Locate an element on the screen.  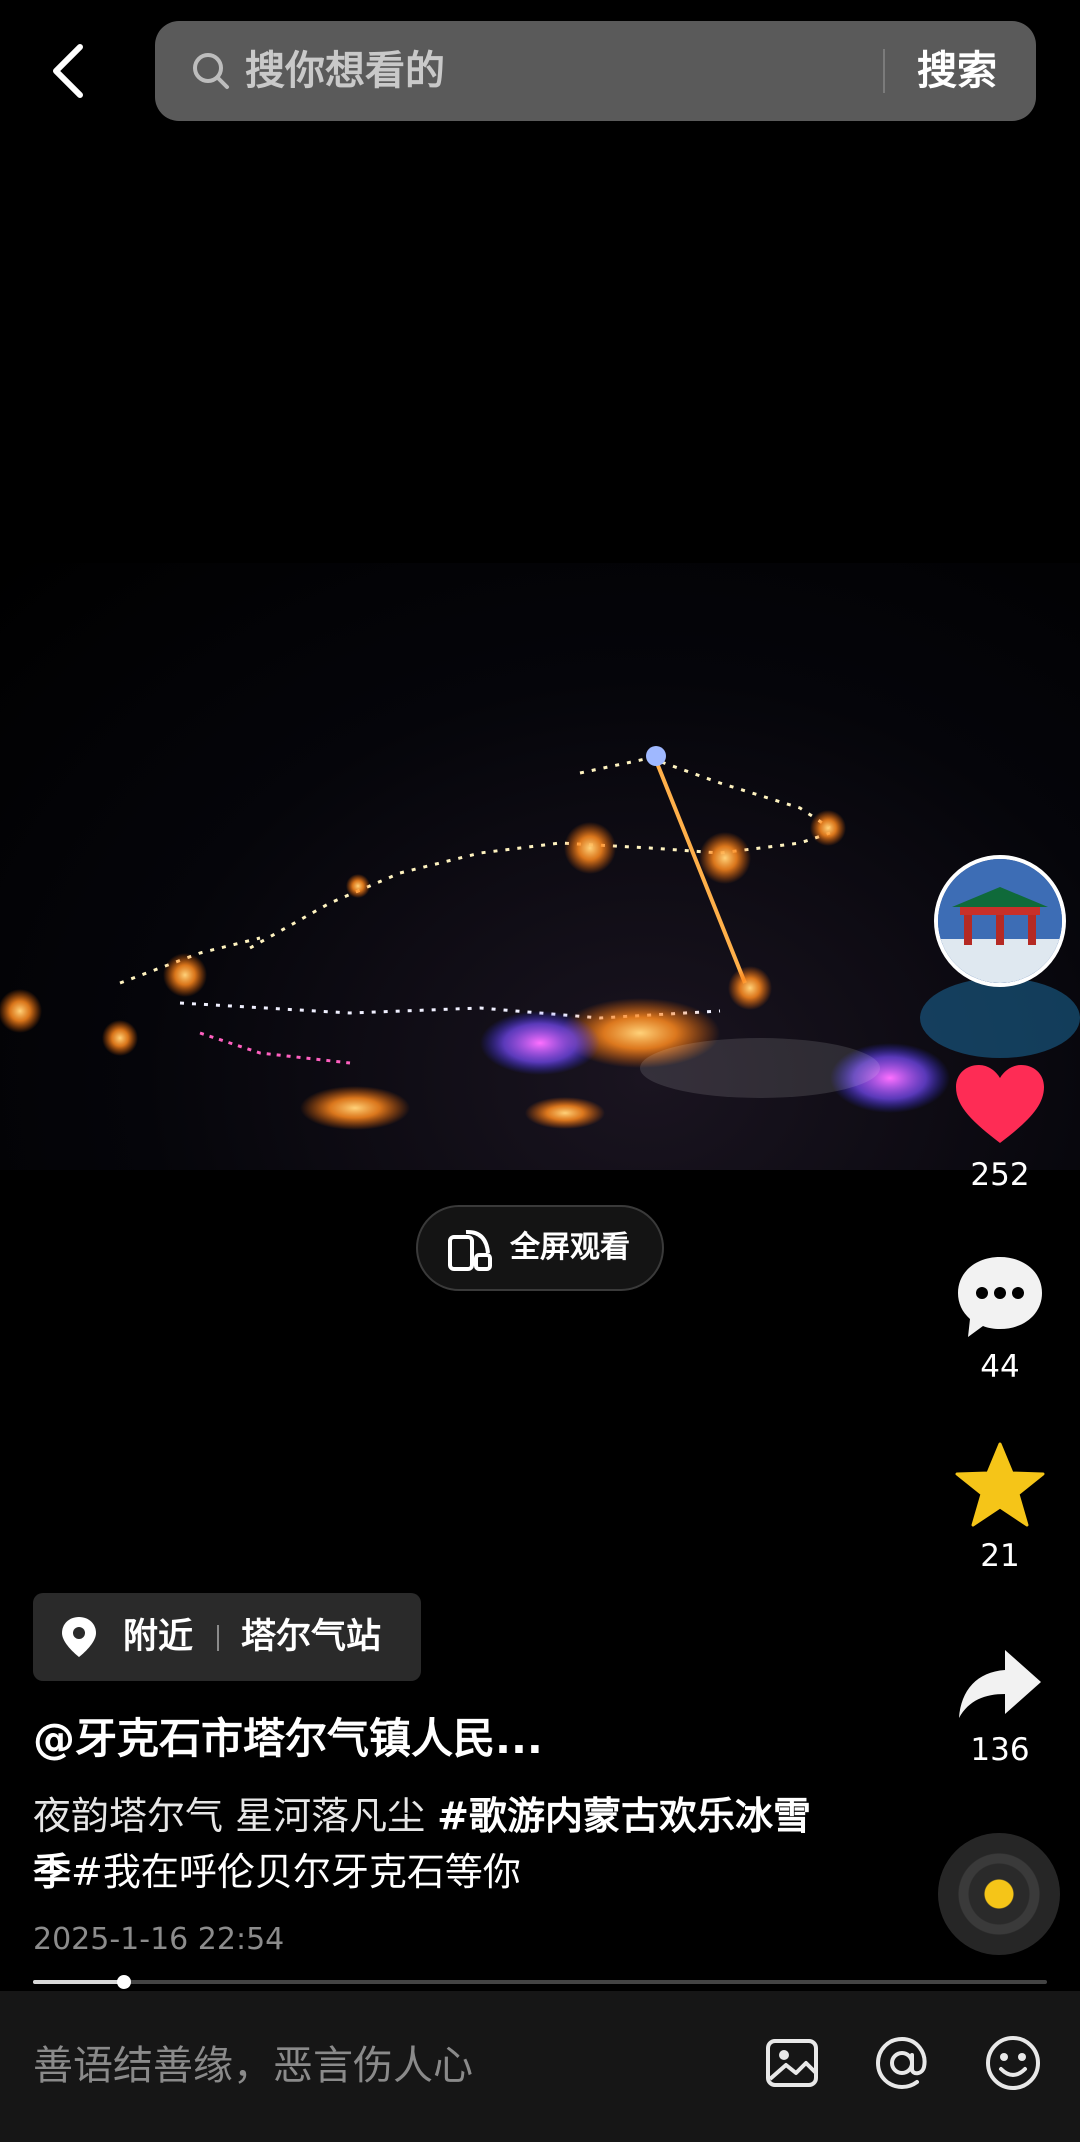
rotate-screen-icon is located at coordinates (470, 1250).